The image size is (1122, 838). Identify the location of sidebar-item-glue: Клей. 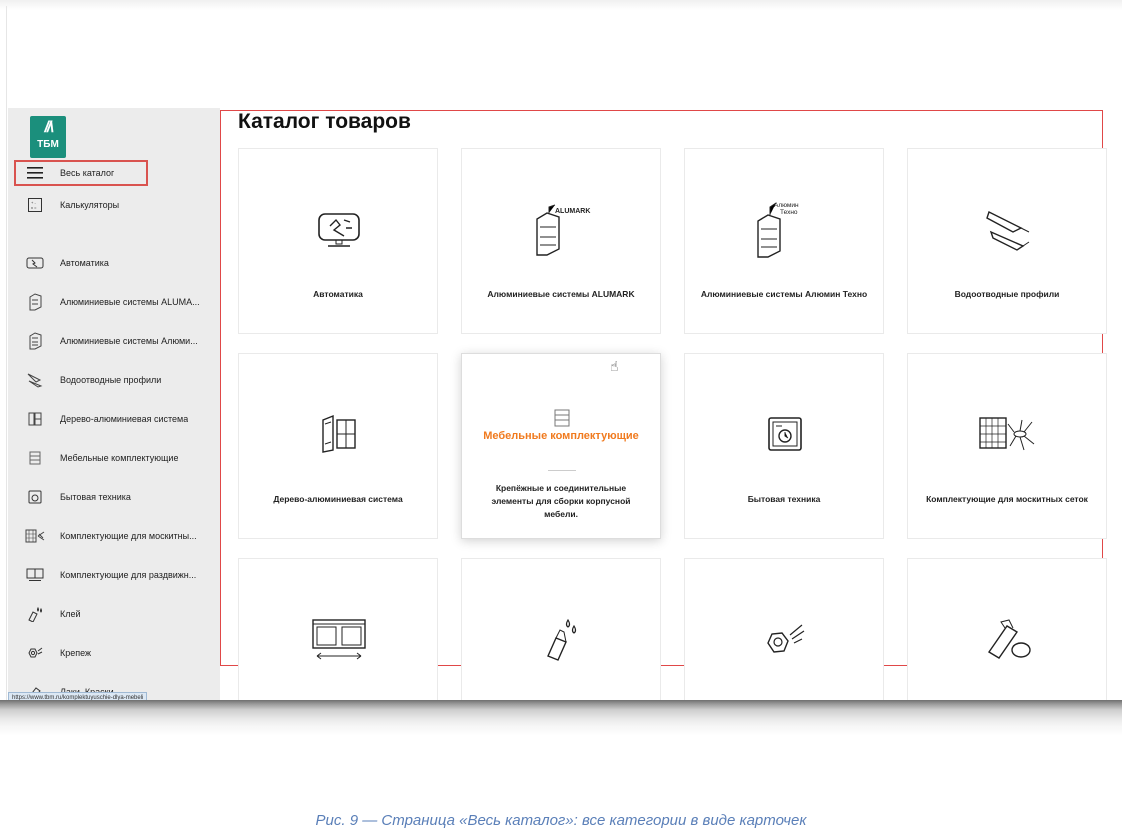
(116, 614).